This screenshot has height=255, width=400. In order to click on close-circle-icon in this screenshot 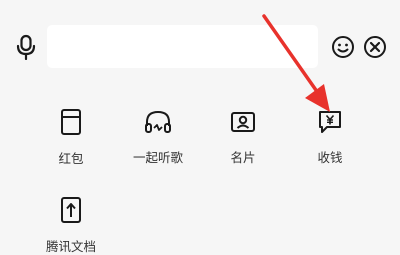, I will do `click(375, 47)`.